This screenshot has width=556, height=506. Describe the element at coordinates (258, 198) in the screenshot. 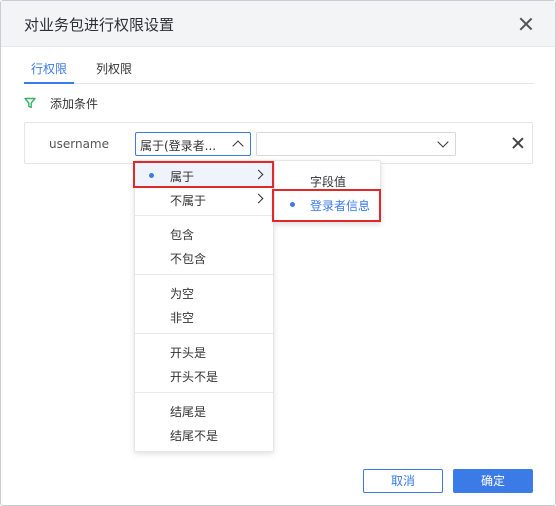

I see `chevron-right-icon` at that location.